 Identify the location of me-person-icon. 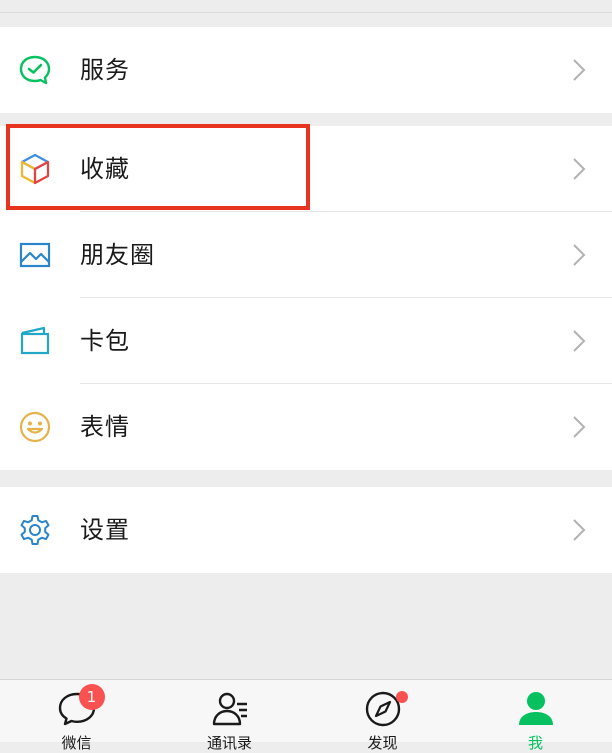
(536, 708).